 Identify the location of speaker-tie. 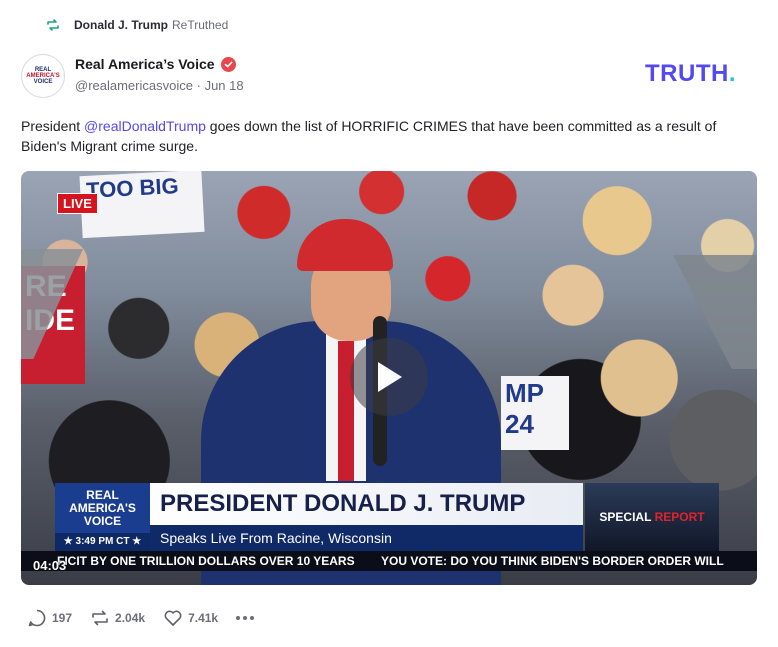
(346, 411).